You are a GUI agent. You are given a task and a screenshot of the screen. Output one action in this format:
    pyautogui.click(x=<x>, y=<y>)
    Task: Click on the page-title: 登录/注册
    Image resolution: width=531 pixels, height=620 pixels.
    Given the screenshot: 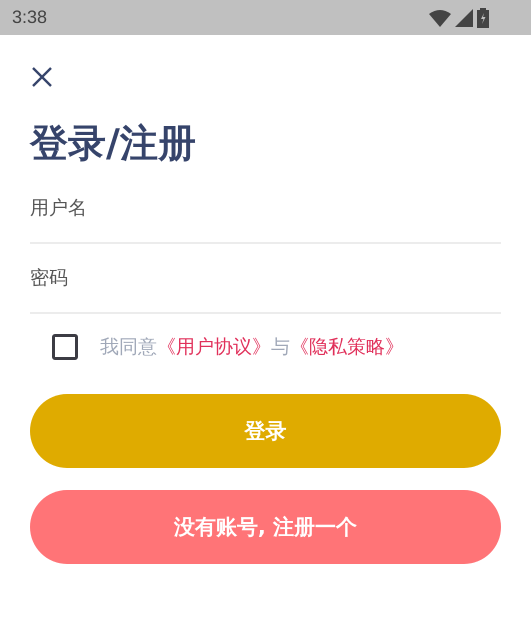 What is the action you would take?
    pyautogui.click(x=113, y=143)
    